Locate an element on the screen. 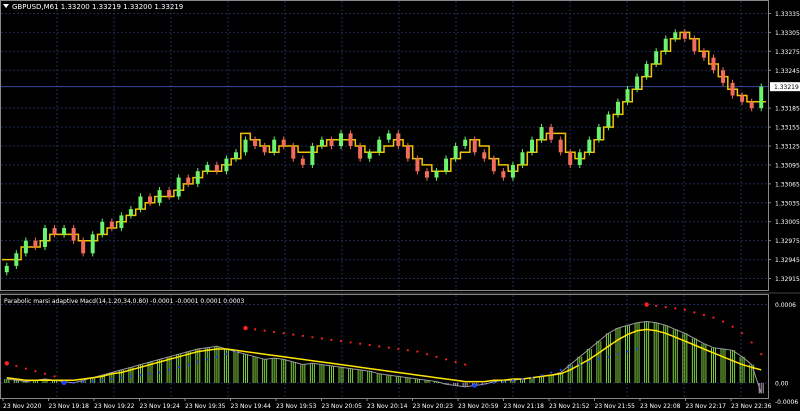 Image resolution: width=800 pixels, height=411 pixels. panel-separator is located at coordinates (400, 293).